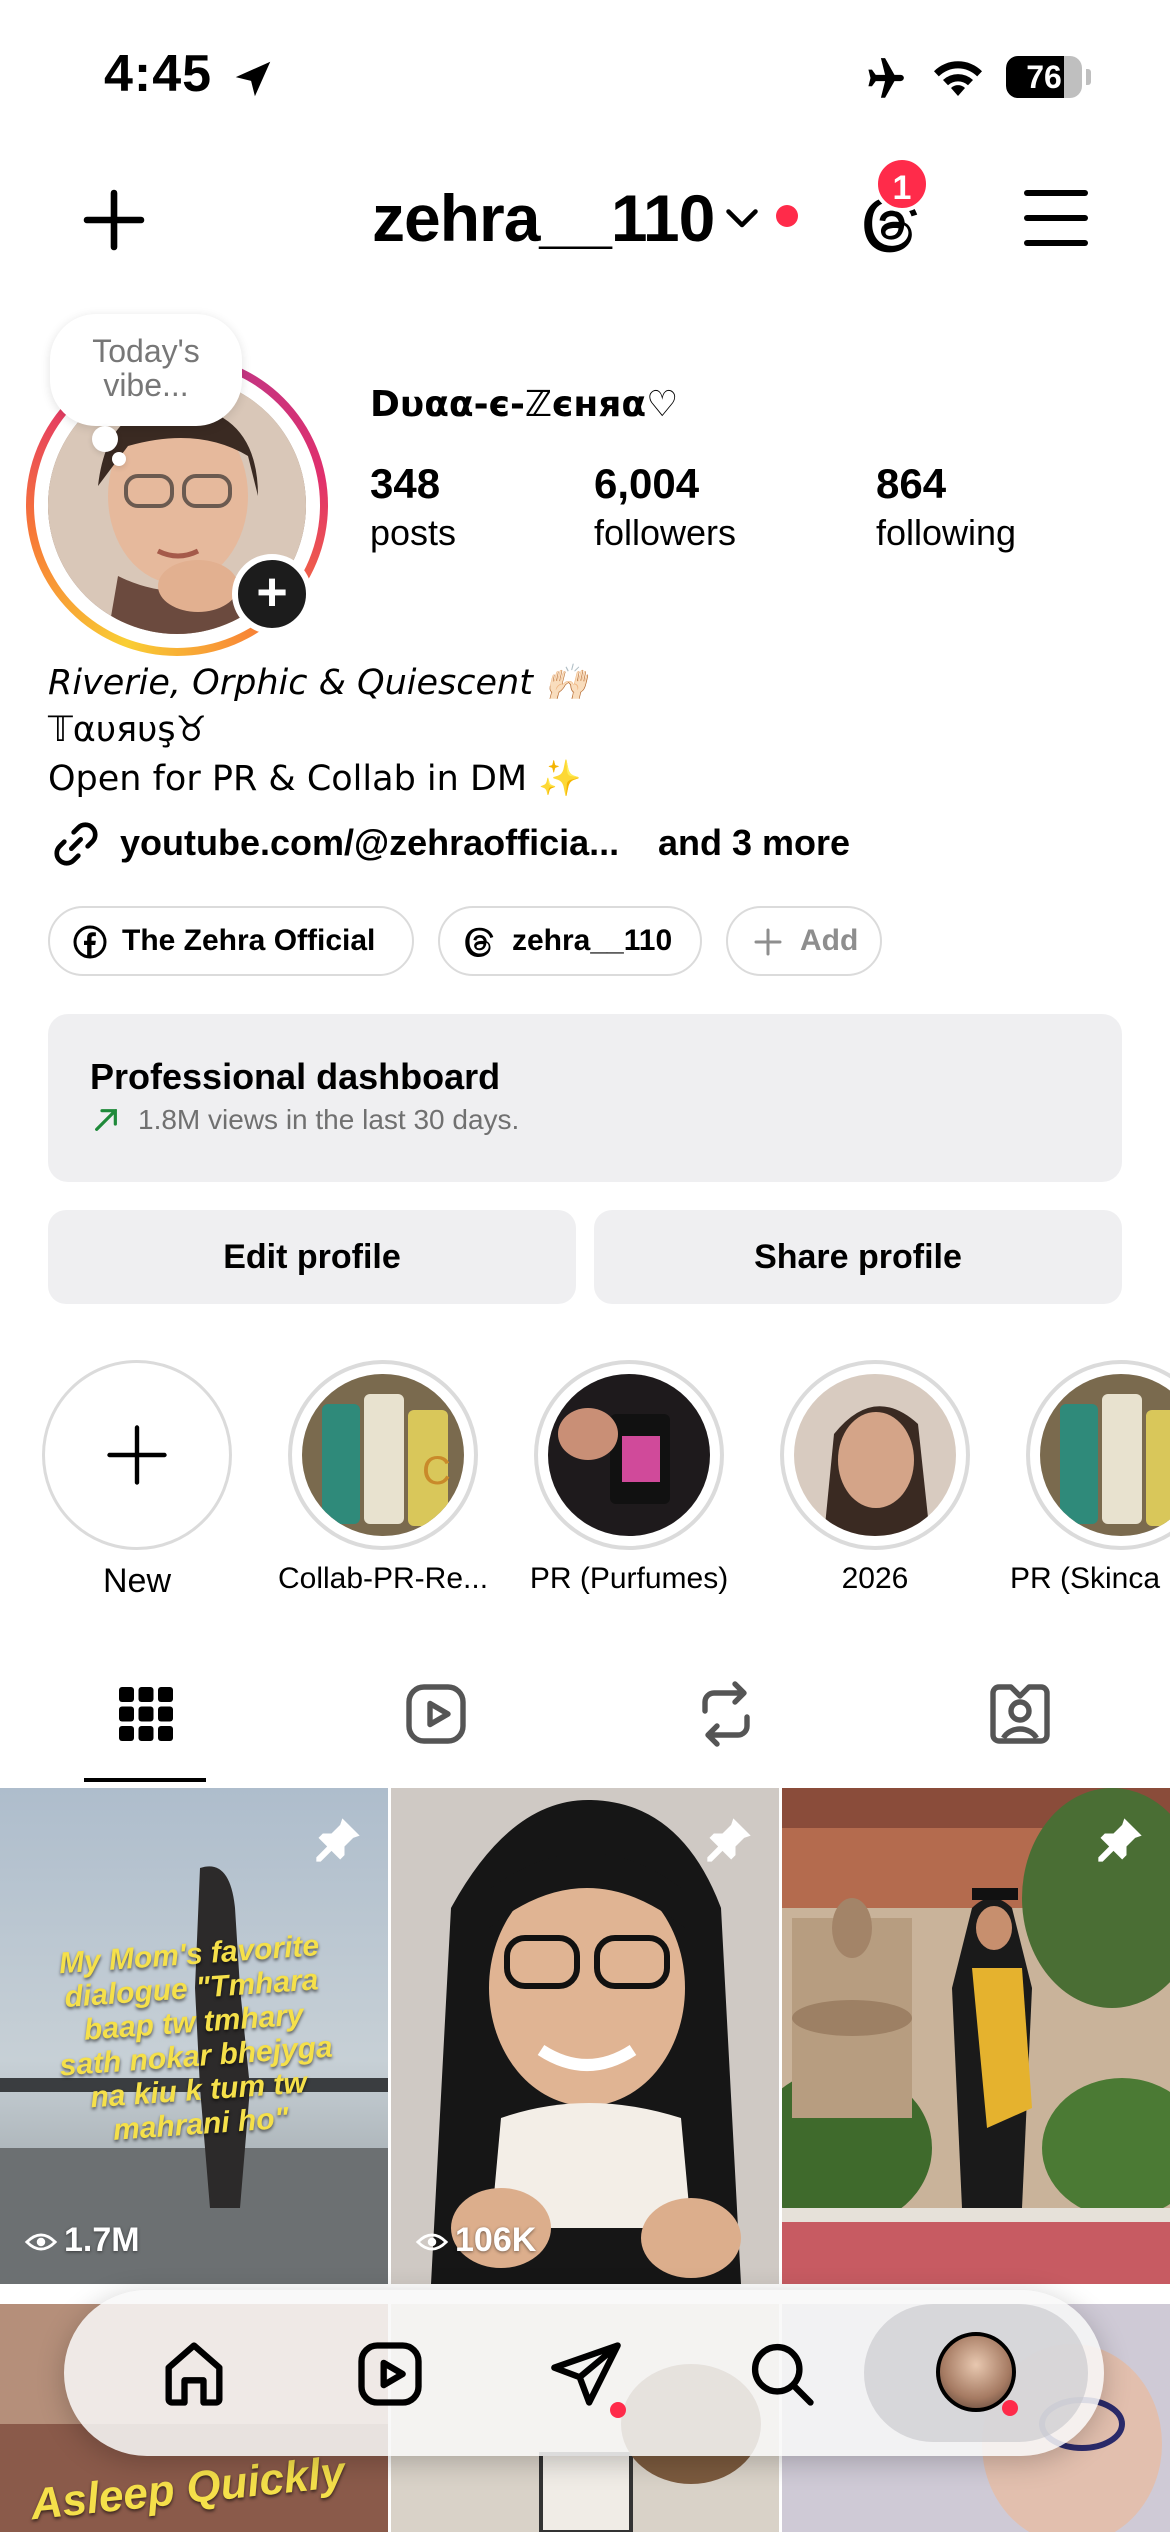 Image resolution: width=1170 pixels, height=2532 pixels. I want to click on link-icon, so click(76, 844).